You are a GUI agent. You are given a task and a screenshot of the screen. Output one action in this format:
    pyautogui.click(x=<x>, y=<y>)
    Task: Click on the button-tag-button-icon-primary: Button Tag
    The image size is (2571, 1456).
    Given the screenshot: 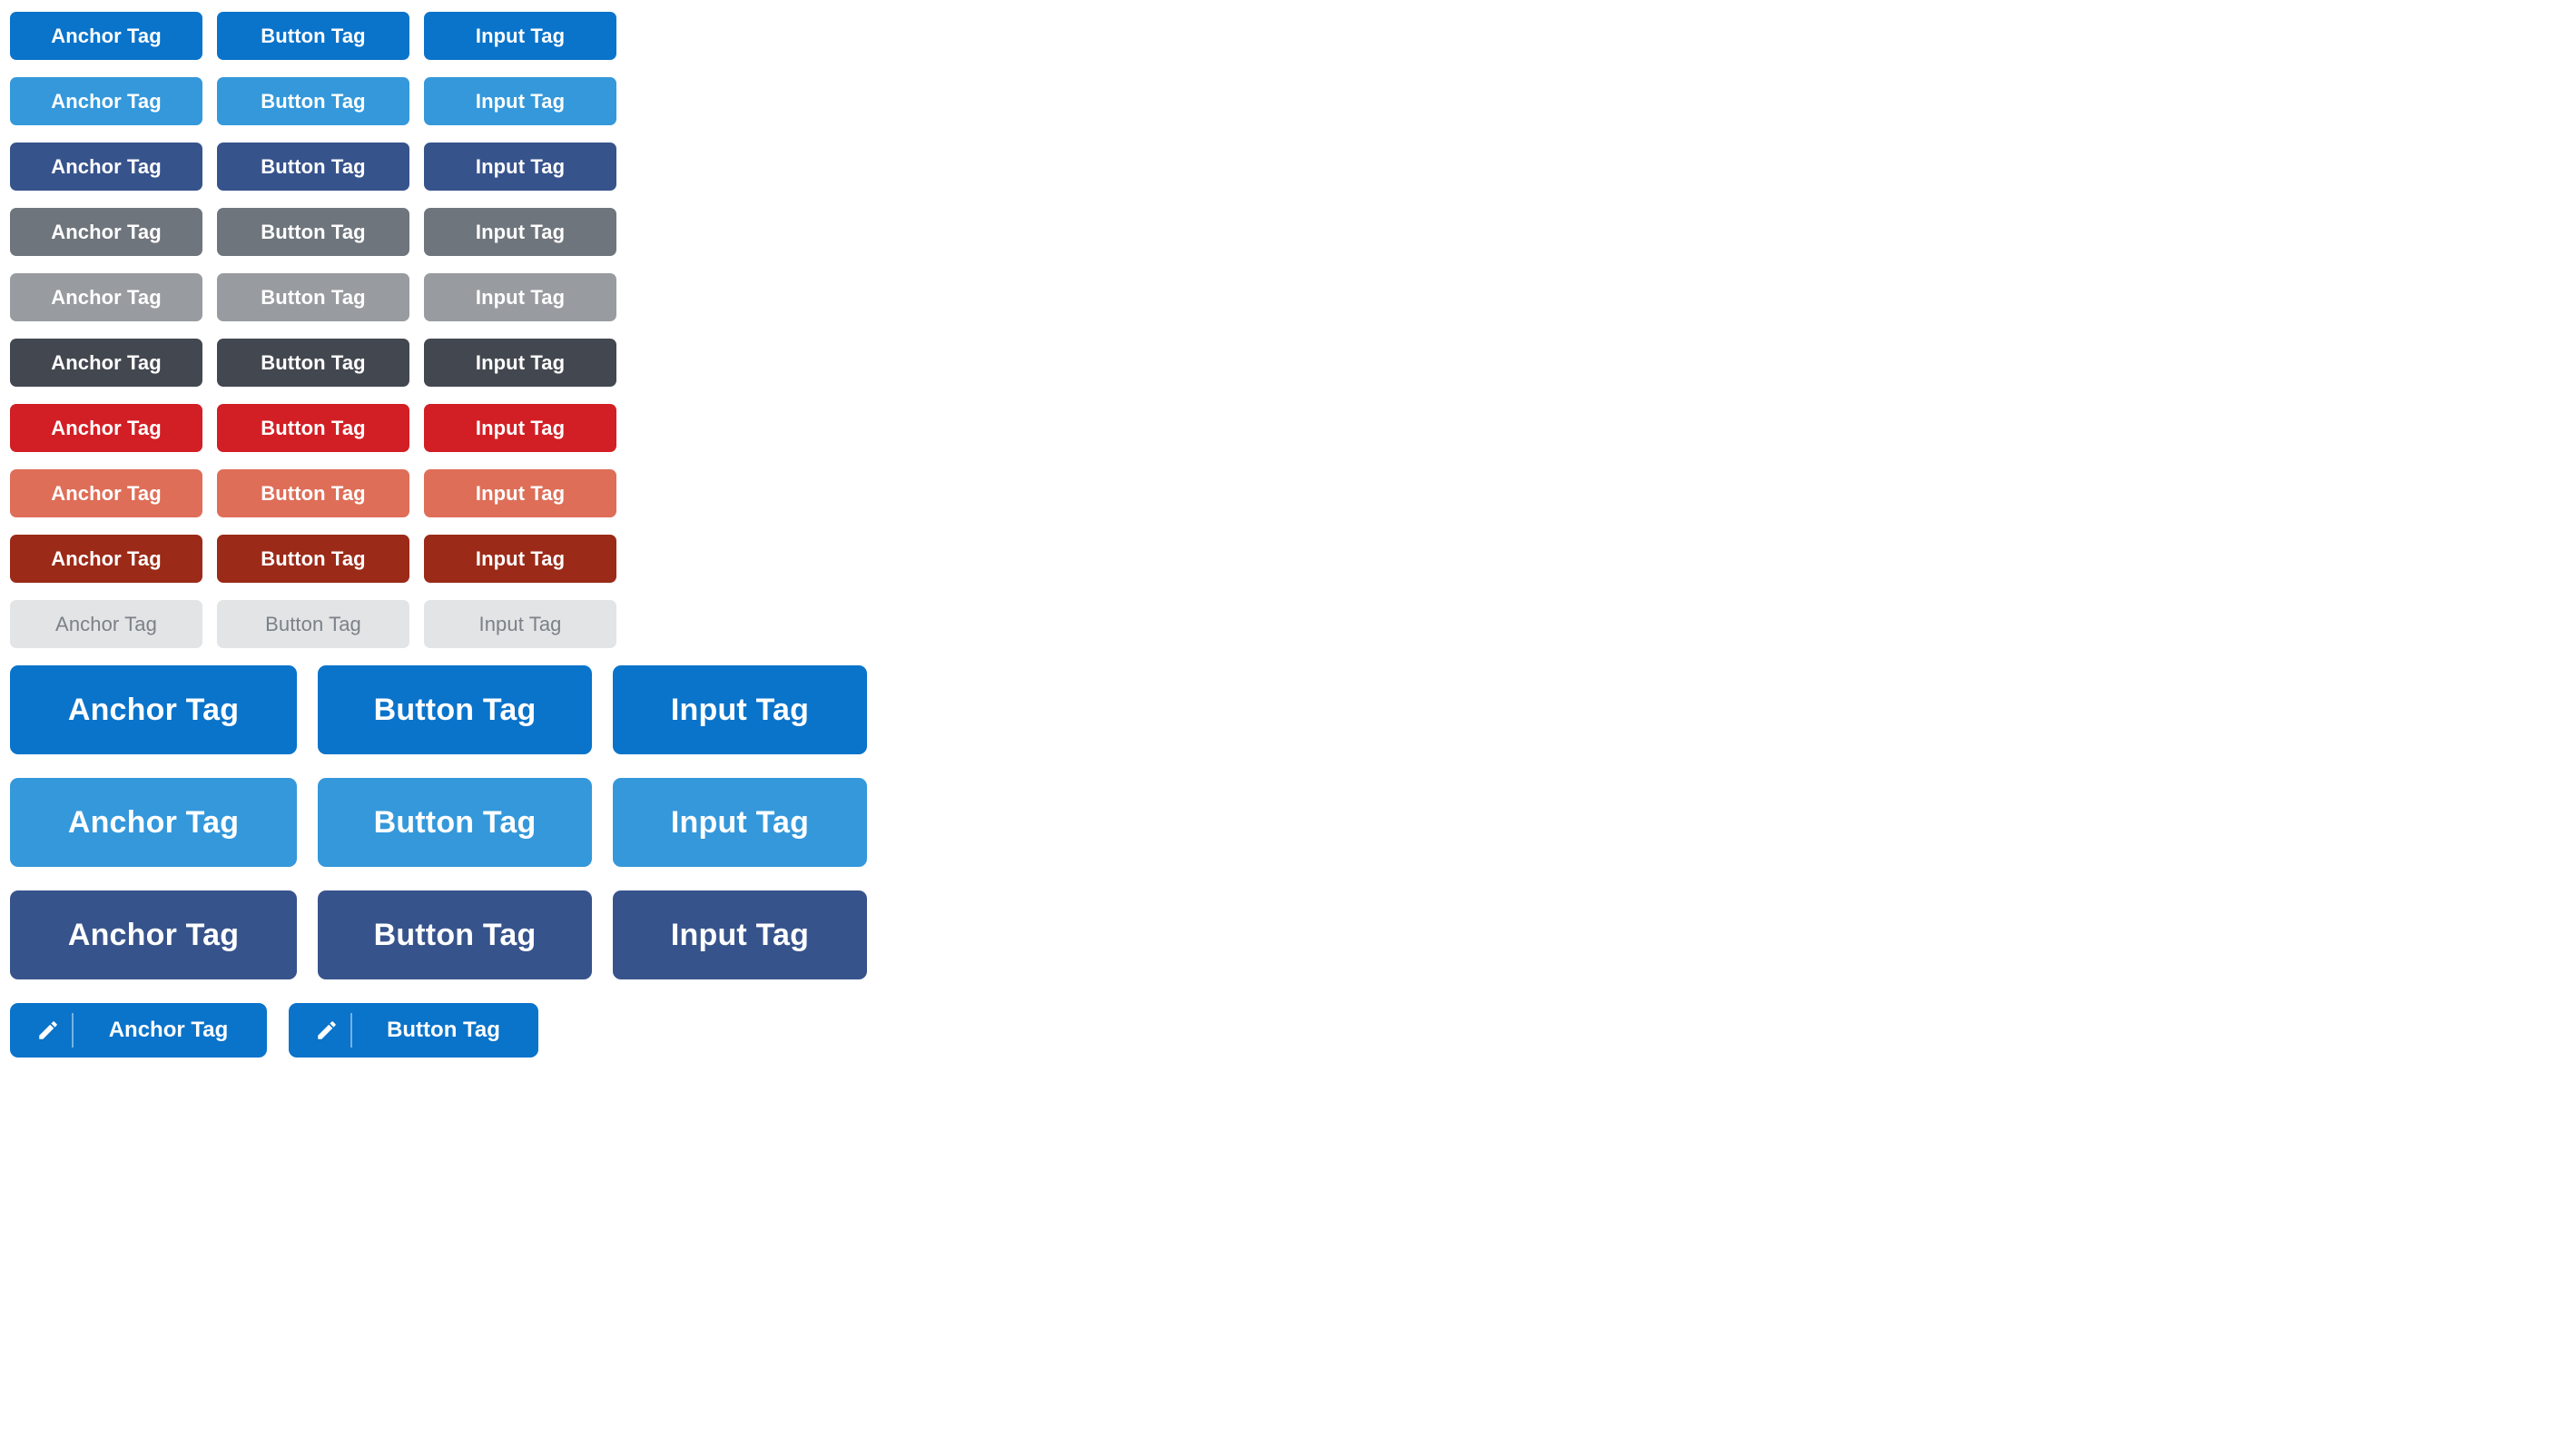 What is the action you would take?
    pyautogui.click(x=413, y=1030)
    